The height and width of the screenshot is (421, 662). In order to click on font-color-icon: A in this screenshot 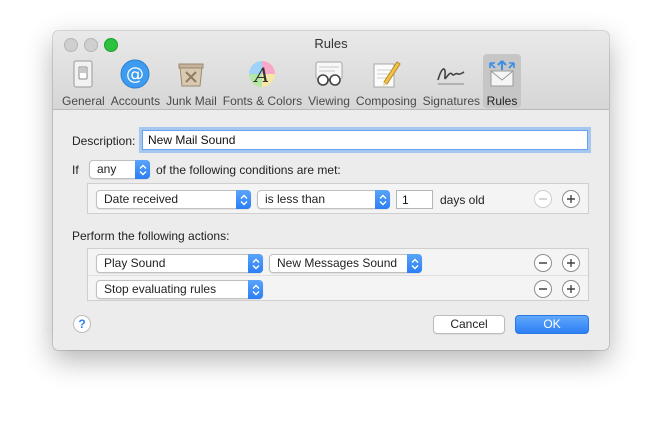, I will do `click(262, 74)`.